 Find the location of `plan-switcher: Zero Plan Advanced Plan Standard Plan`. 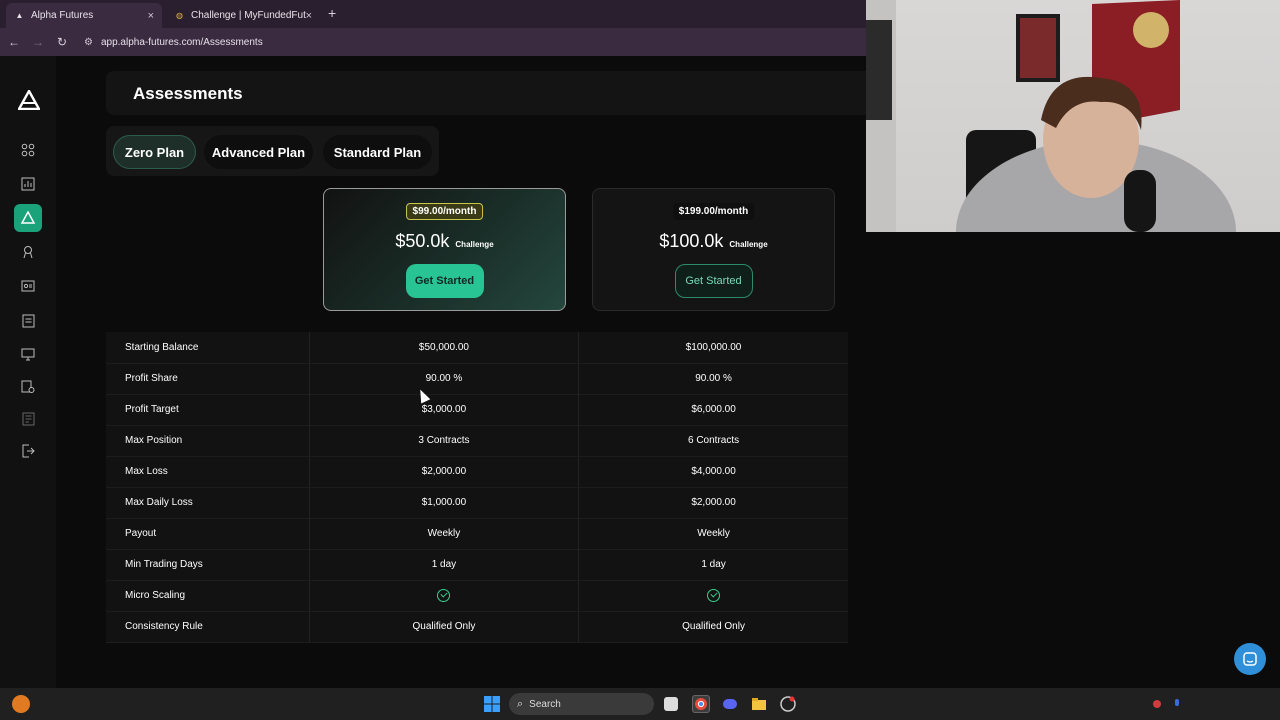

plan-switcher: Zero Plan Advanced Plan Standard Plan is located at coordinates (272, 151).